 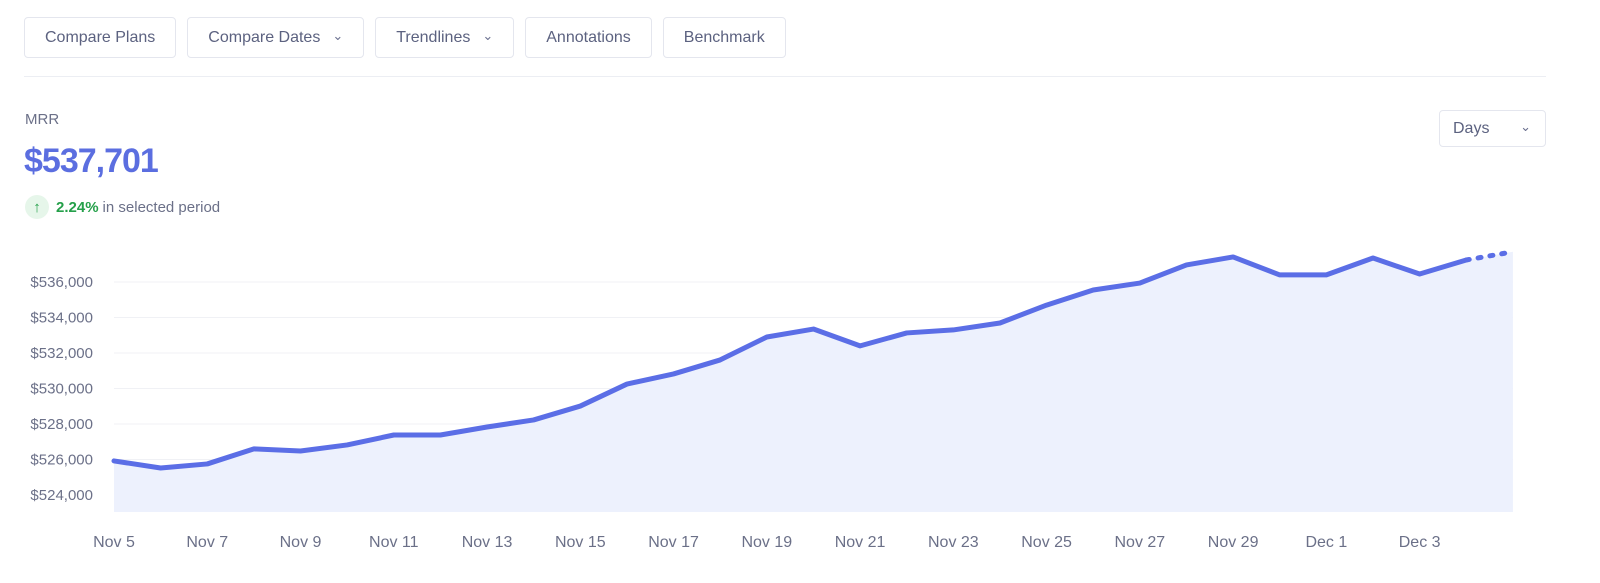 What do you see at coordinates (61, 353) in the screenshot?
I see `y-tick-label: $532,000` at bounding box center [61, 353].